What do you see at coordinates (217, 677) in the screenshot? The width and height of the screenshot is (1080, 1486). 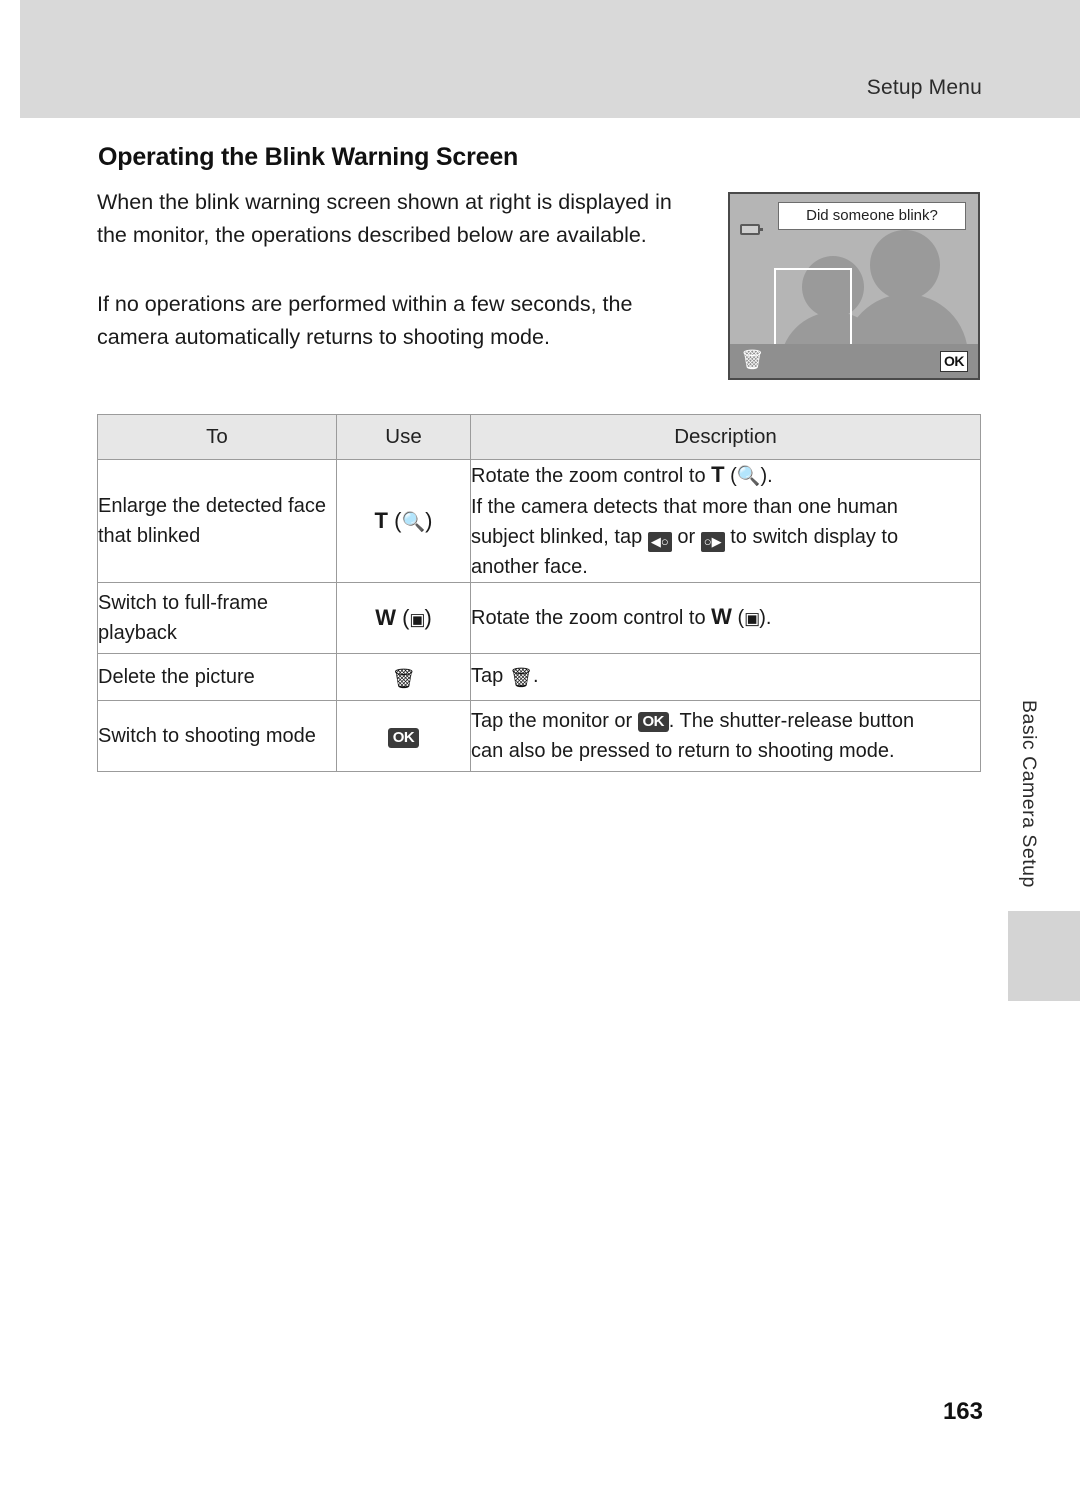 I see `row-to-delete-picture: Delete the picture` at bounding box center [217, 677].